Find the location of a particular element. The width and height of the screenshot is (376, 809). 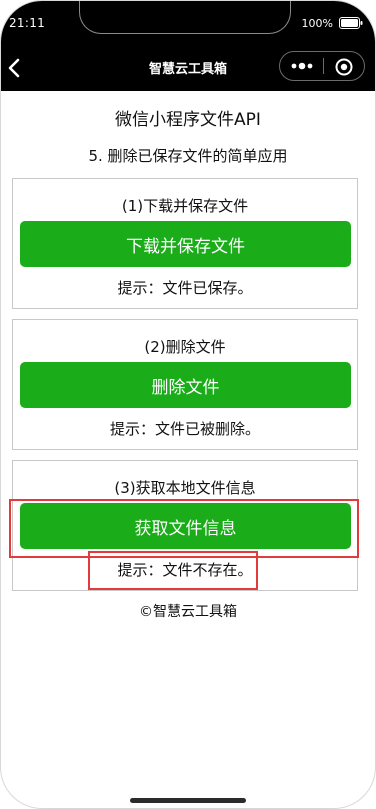

download-save-button: 下载并保存文件 is located at coordinates (185, 244).